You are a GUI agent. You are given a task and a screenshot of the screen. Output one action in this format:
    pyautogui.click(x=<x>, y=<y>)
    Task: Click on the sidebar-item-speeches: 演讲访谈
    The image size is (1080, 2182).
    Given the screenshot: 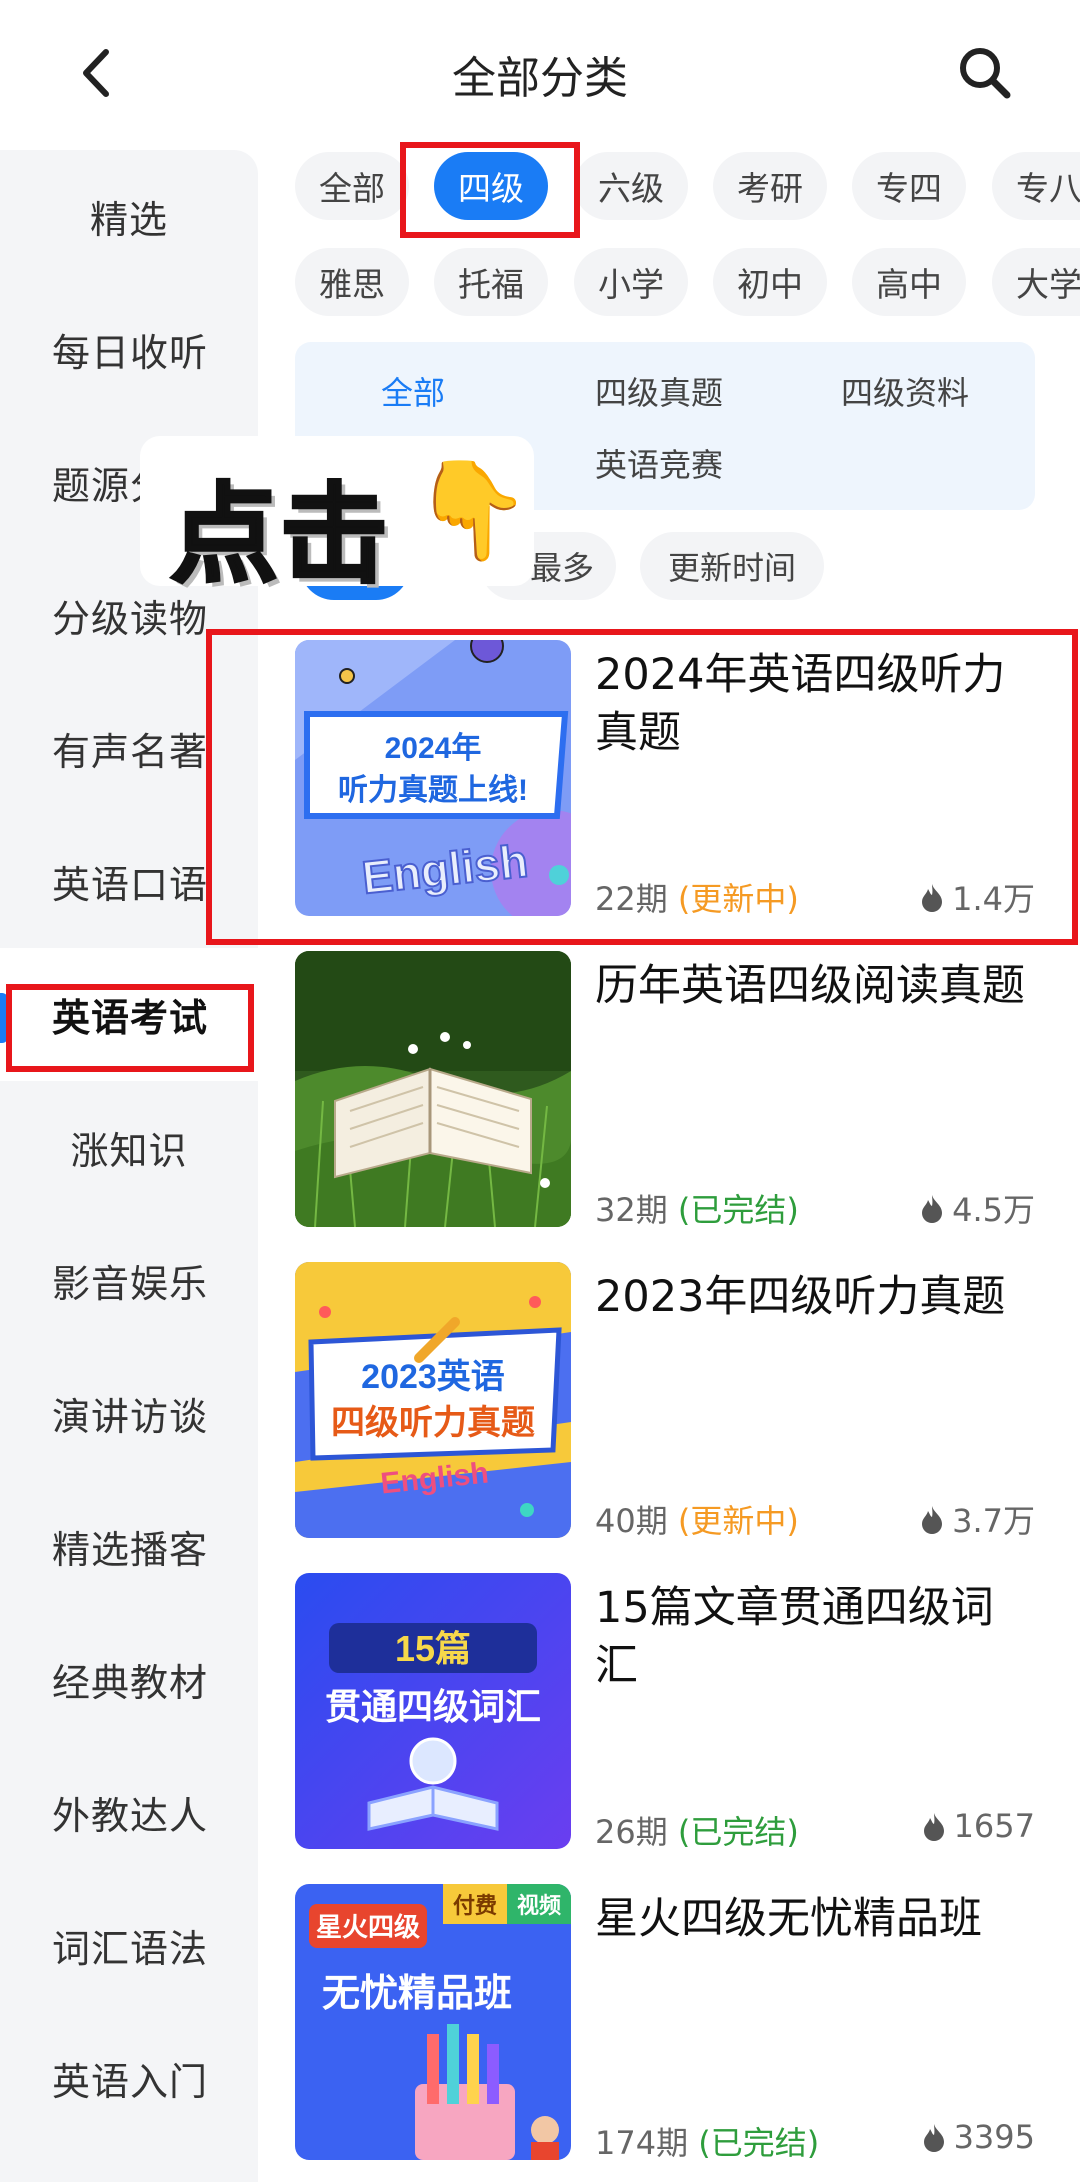 What is the action you would take?
    pyautogui.click(x=129, y=1413)
    